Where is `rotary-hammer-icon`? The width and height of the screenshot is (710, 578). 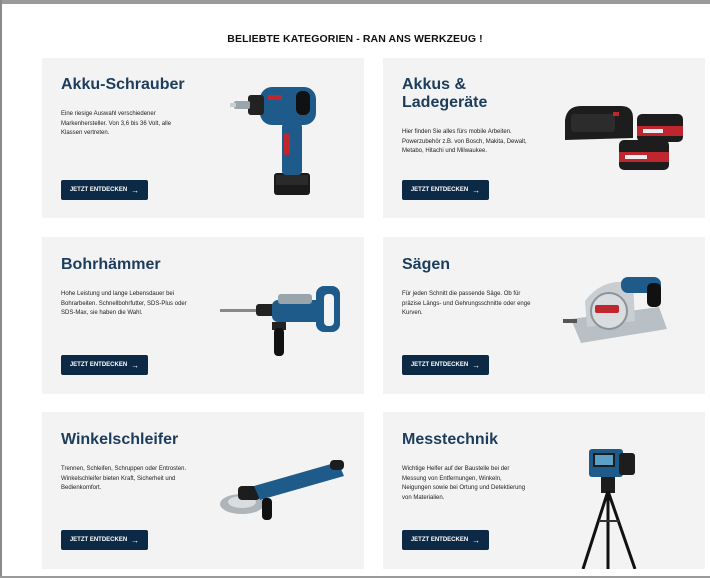 rotary-hammer-icon is located at coordinates (280, 321).